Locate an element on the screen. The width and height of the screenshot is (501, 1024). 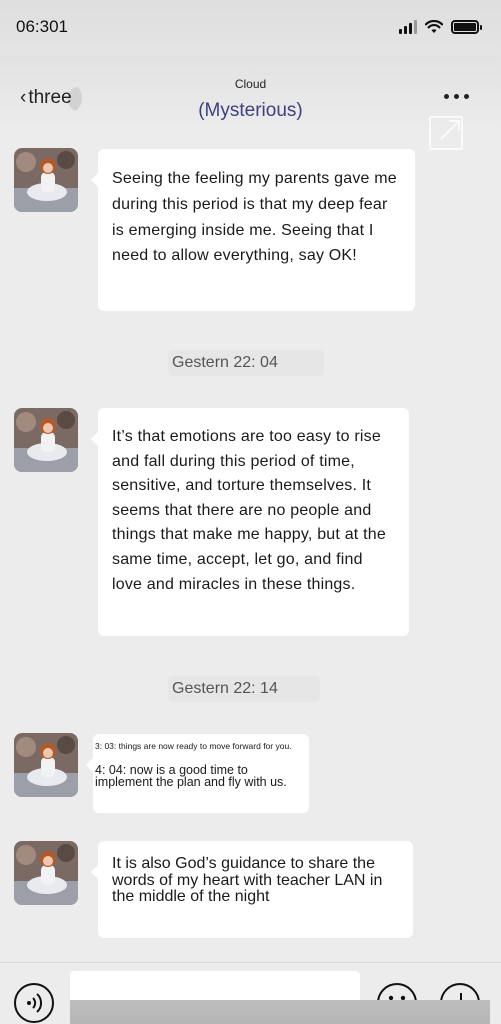
chat-title: (Mysterious) is located at coordinates (250, 110).